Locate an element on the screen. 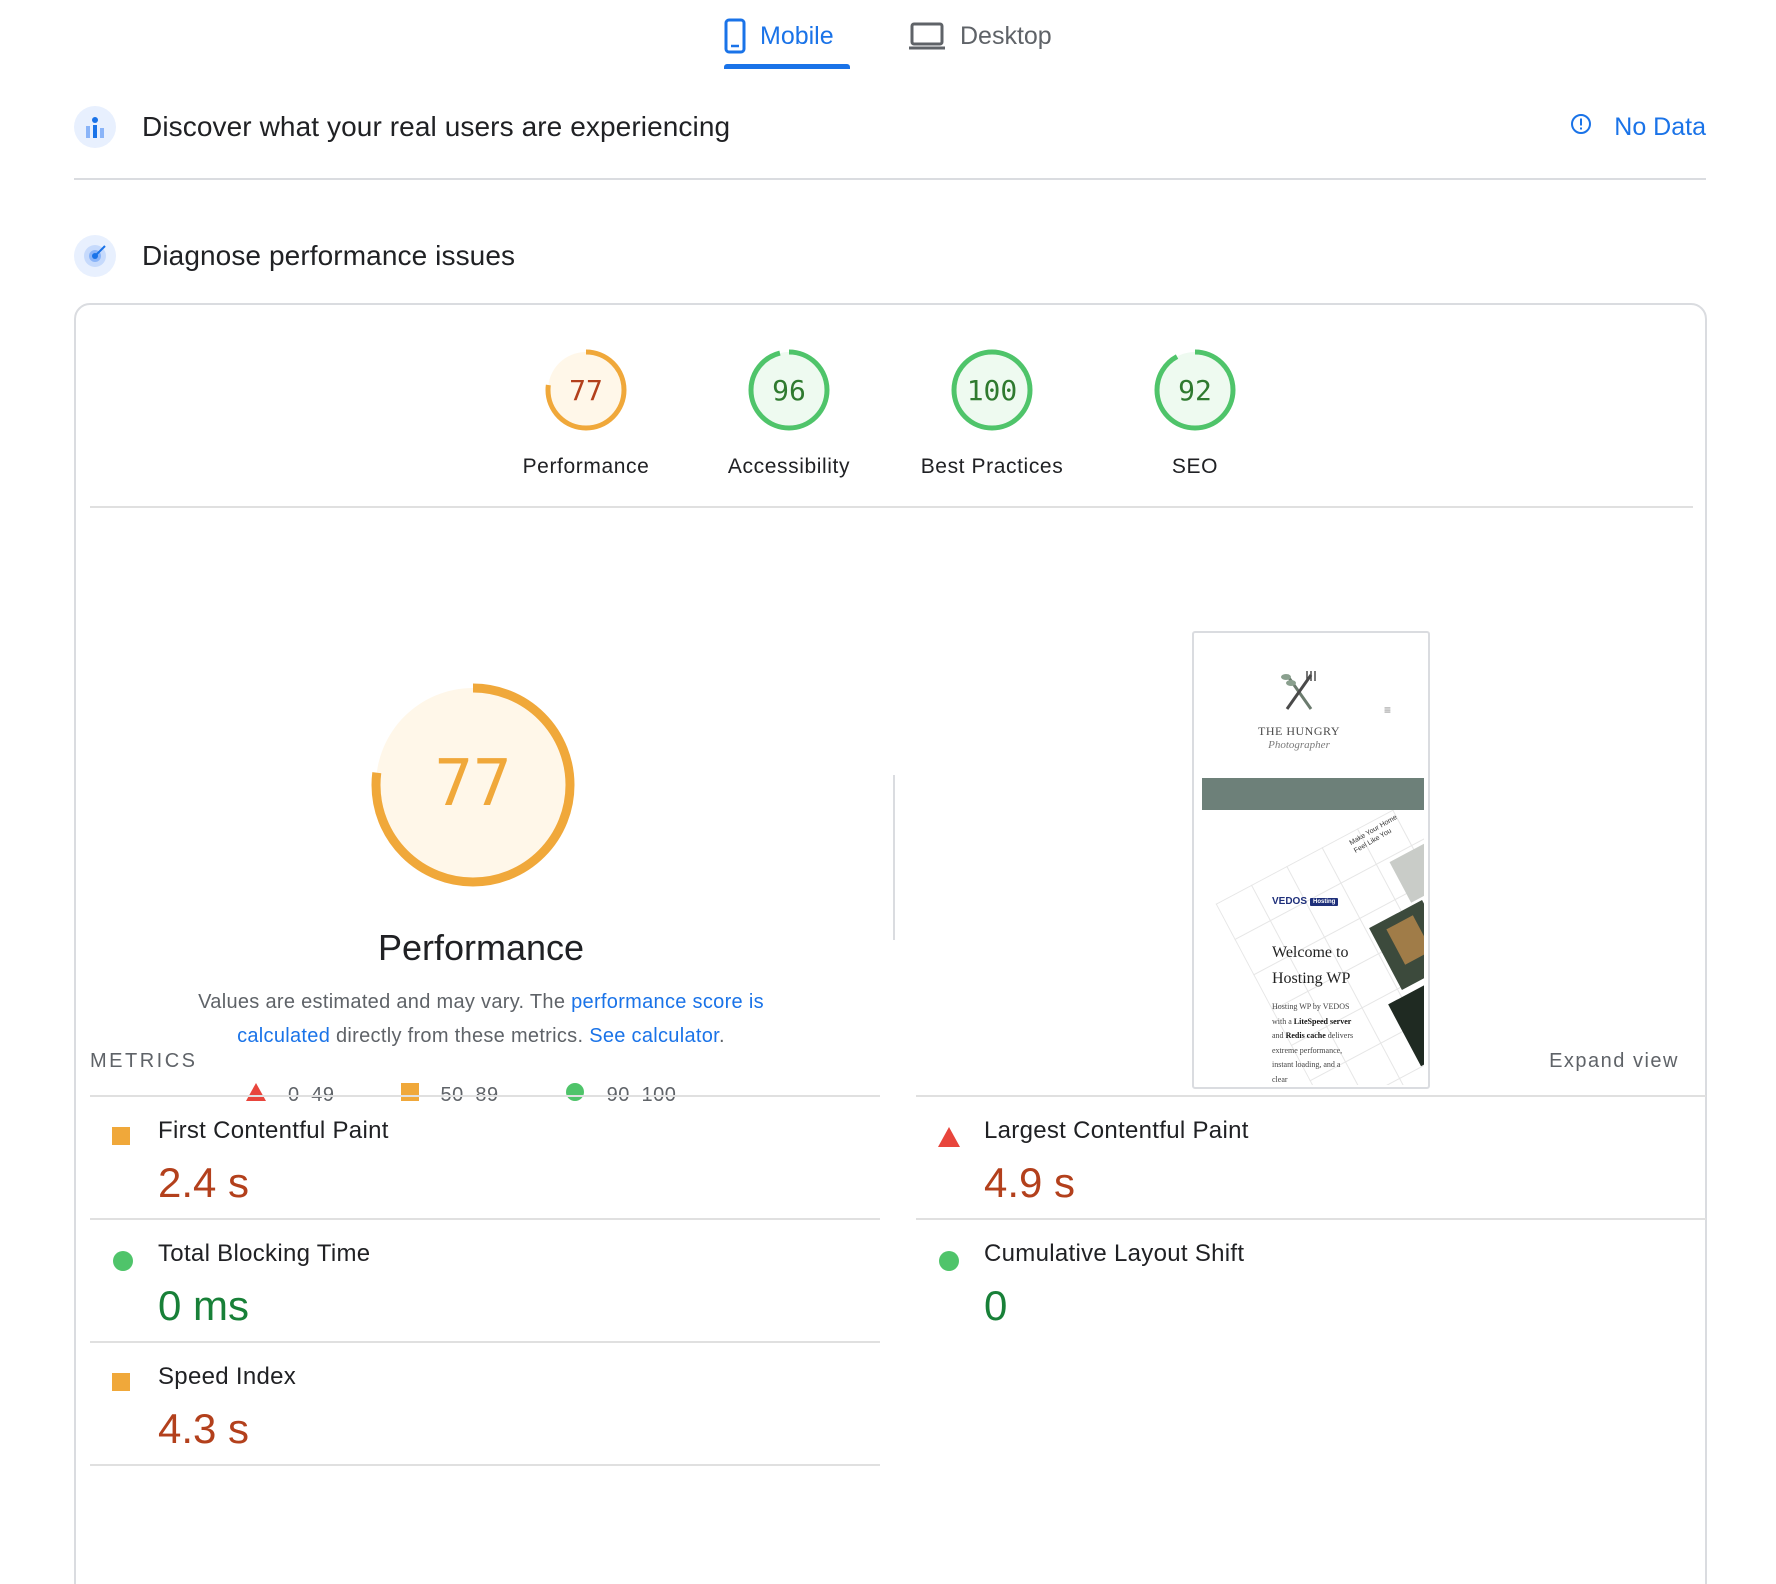 Image resolution: width=1776 pixels, height=1584 pixels. performance-score: 77 is located at coordinates (472, 784).